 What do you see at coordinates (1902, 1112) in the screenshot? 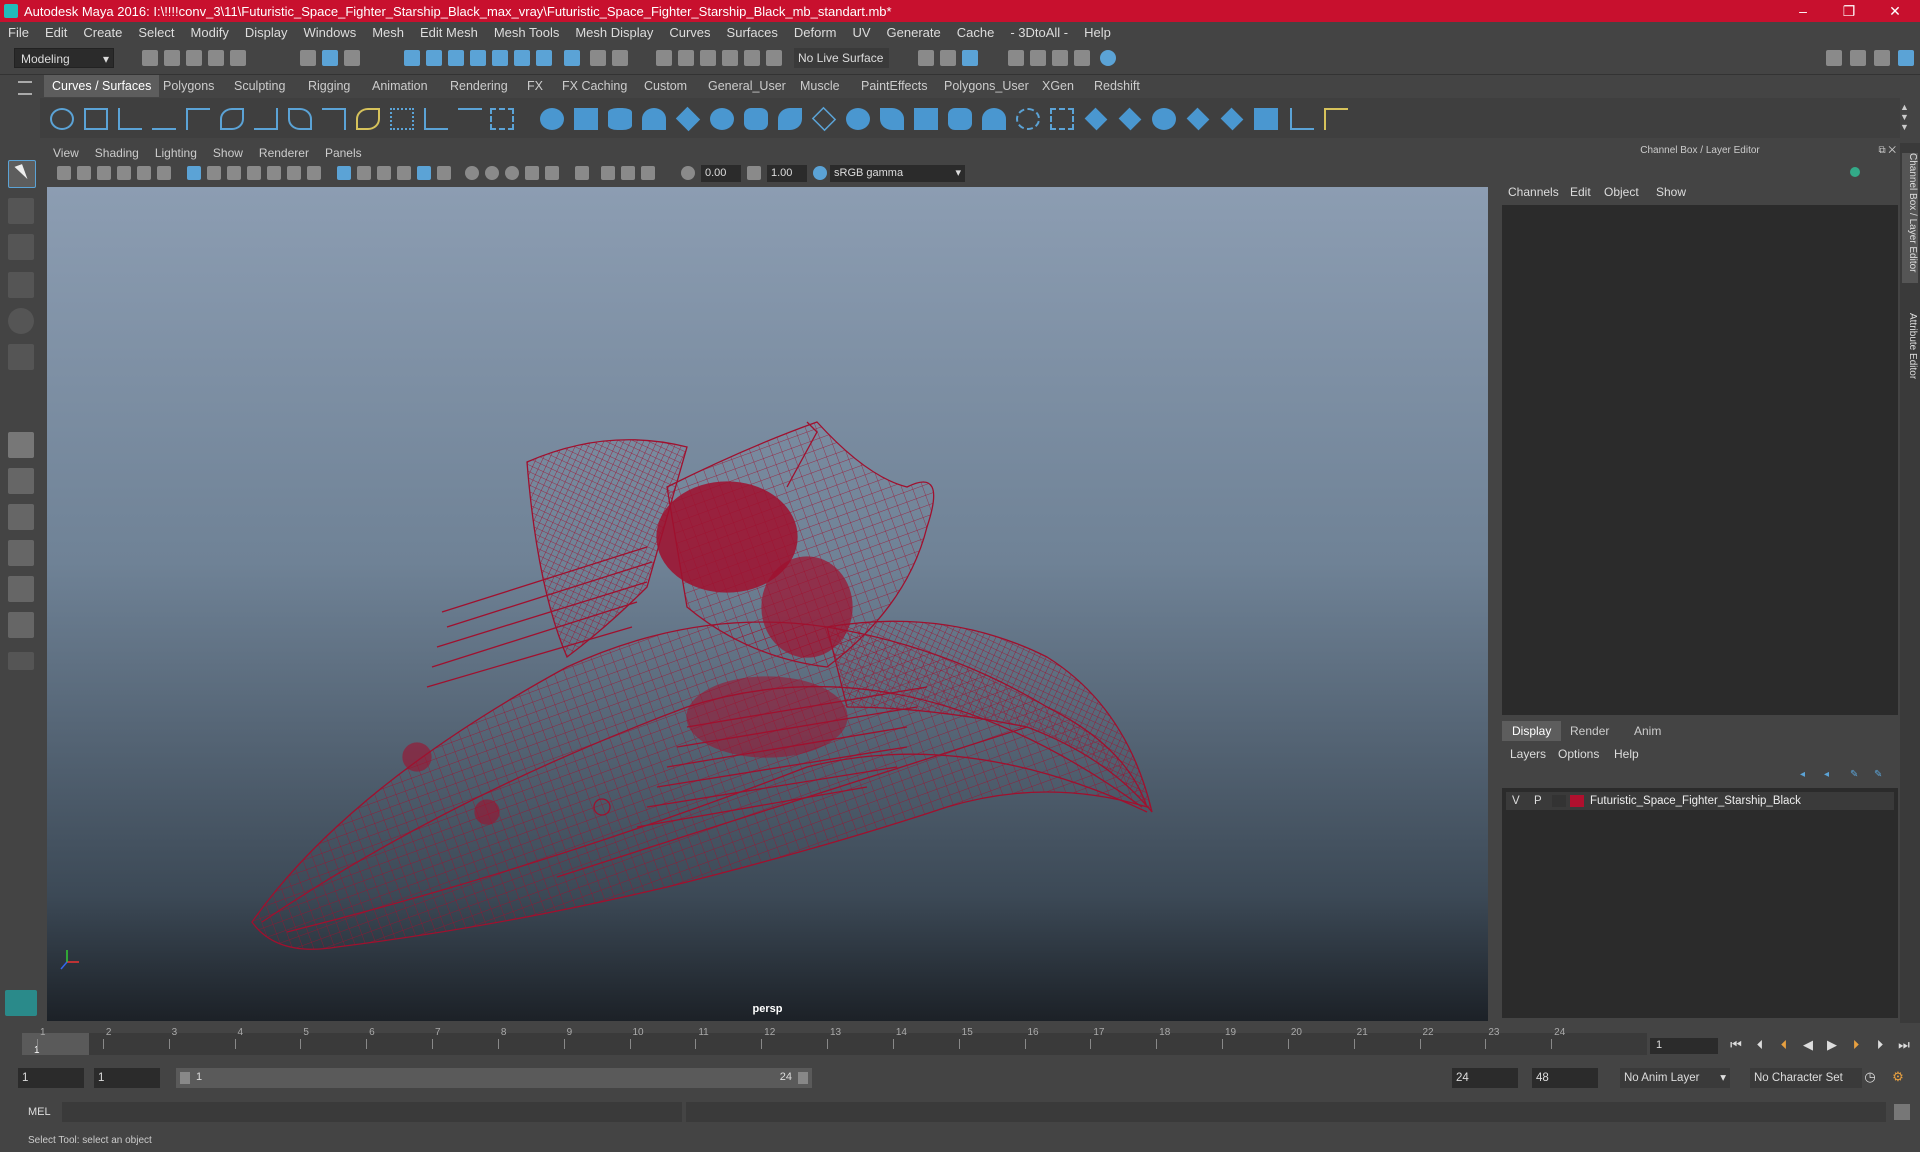
I see `script-editor-icon` at bounding box center [1902, 1112].